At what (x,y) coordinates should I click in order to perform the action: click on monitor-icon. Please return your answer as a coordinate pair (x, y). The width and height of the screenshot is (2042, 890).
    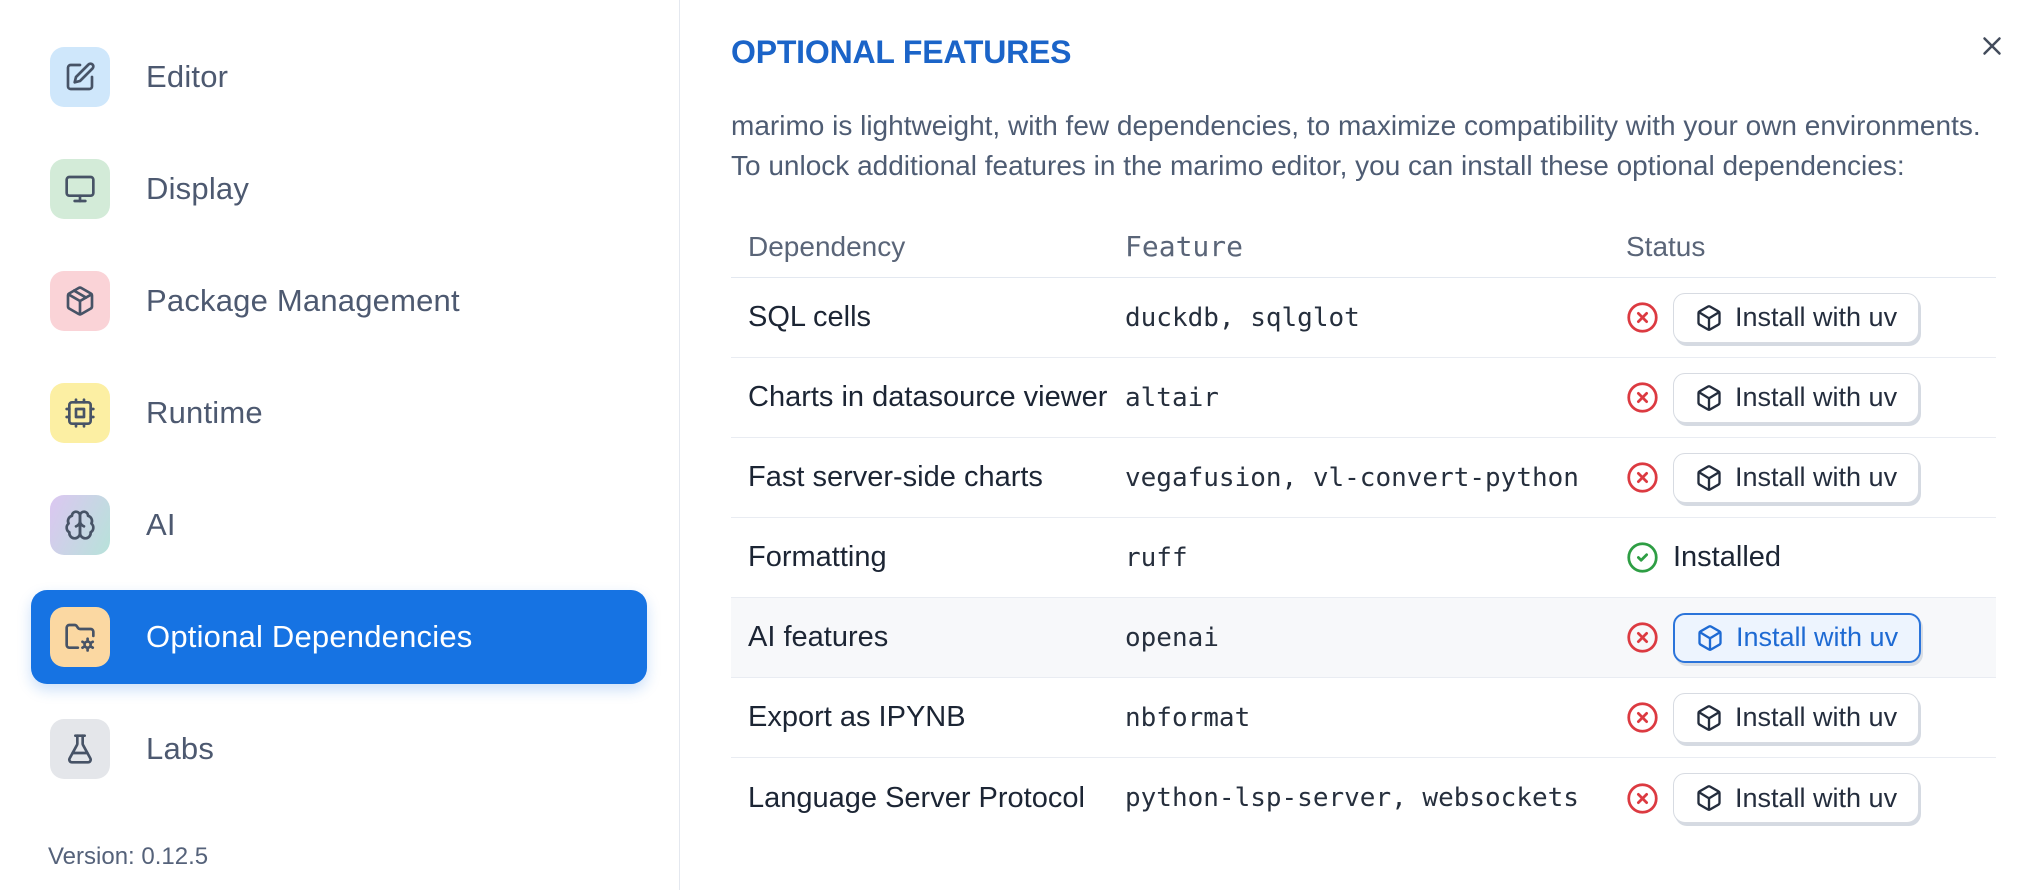
    Looking at the image, I should click on (80, 189).